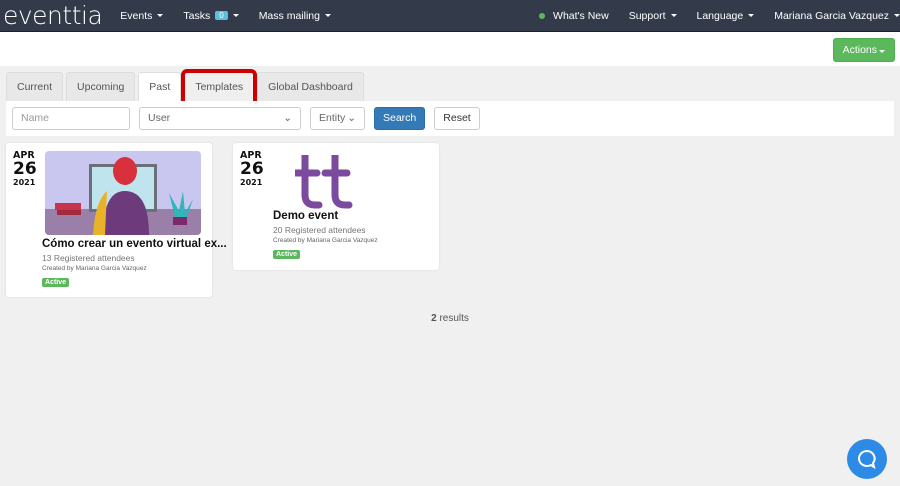  Describe the element at coordinates (434, 318) in the screenshot. I see `results-number: 2` at that location.